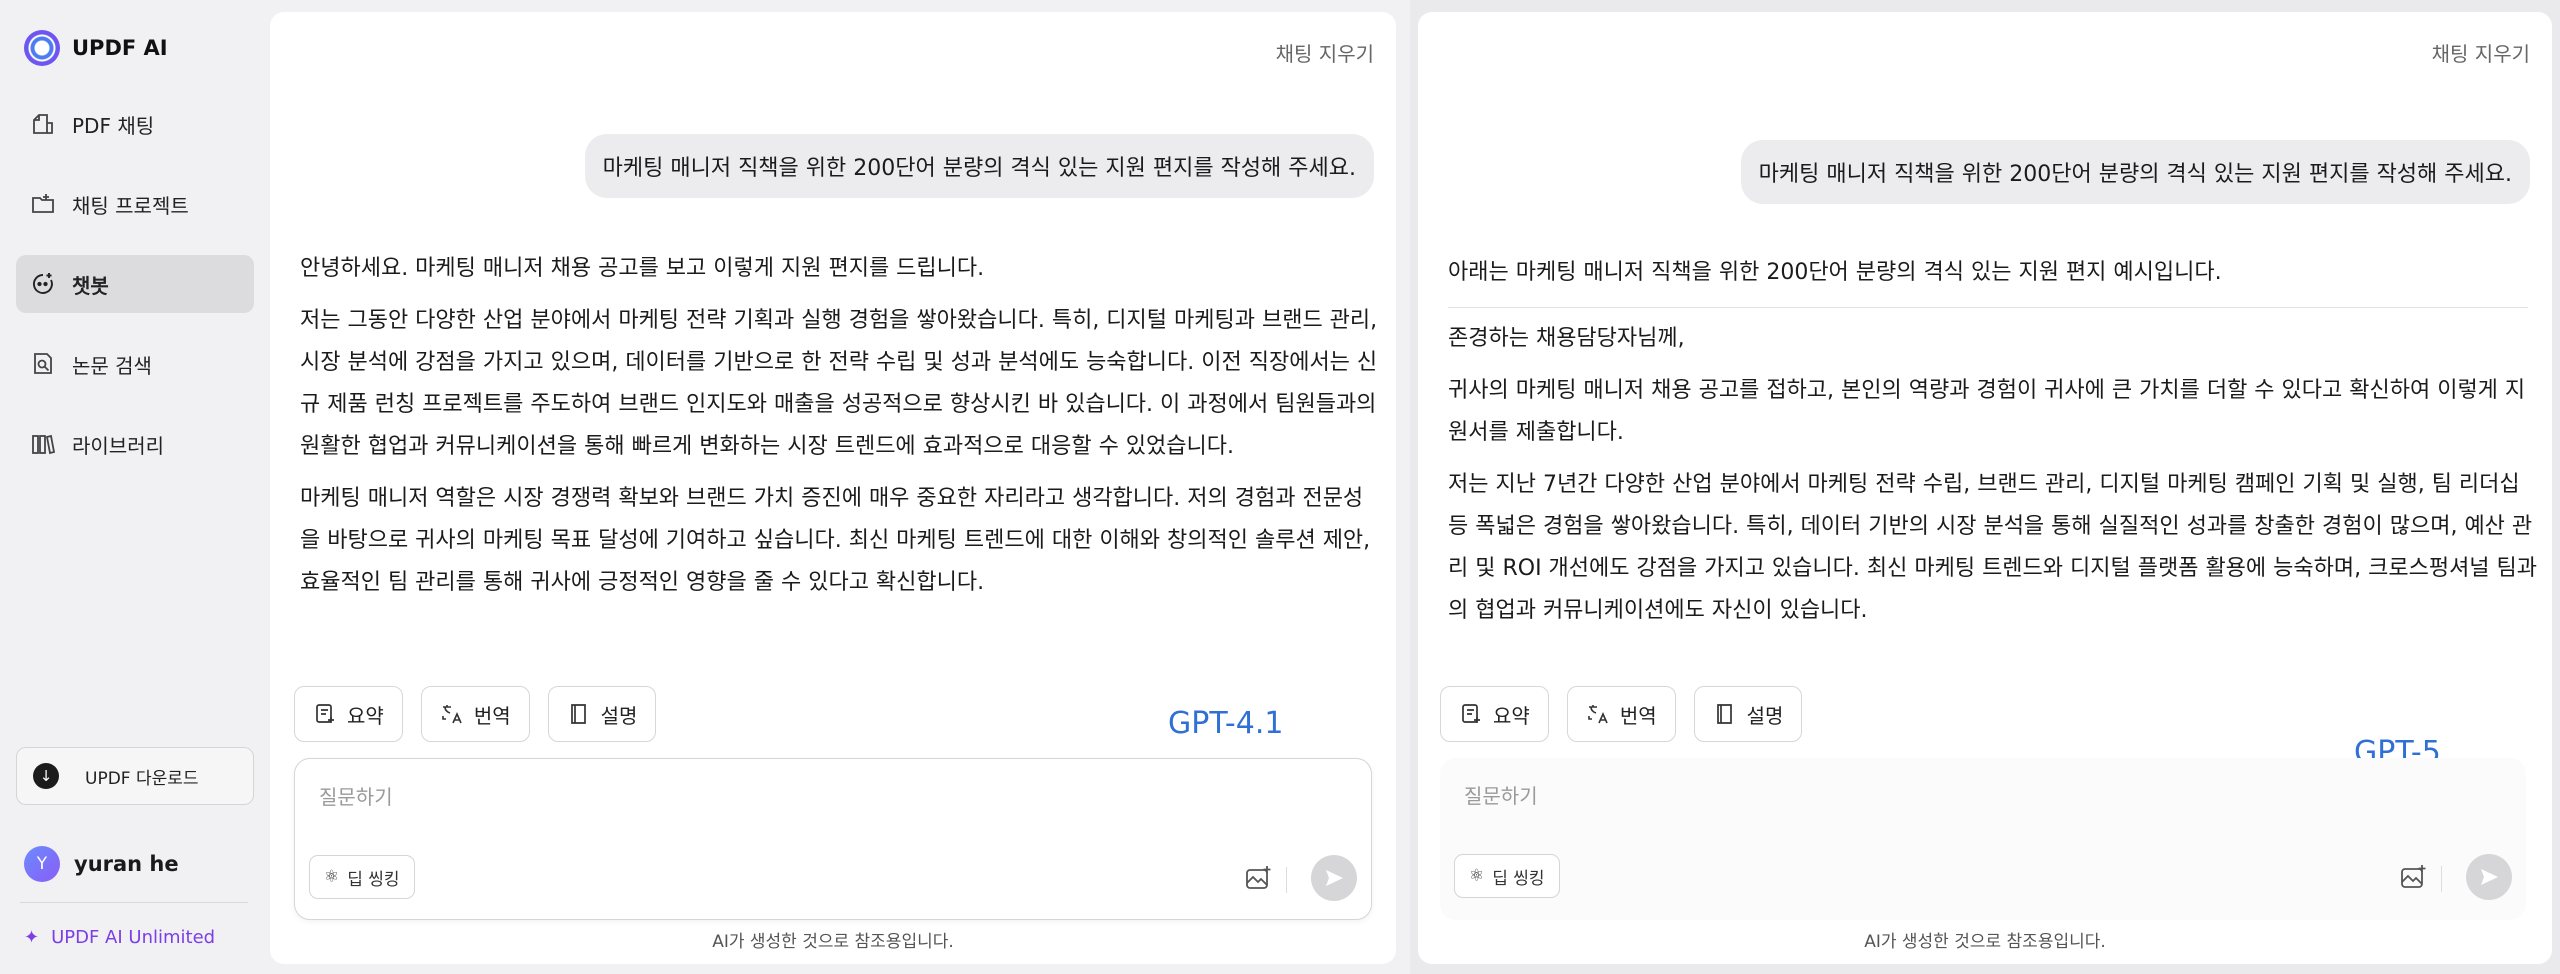  What do you see at coordinates (42, 48) in the screenshot?
I see `updf-logo-icon` at bounding box center [42, 48].